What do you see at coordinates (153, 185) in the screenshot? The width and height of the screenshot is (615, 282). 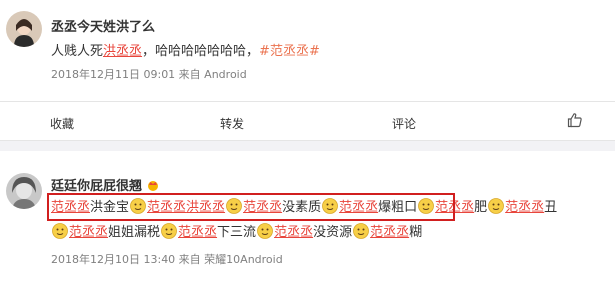 I see `crown-icon` at bounding box center [153, 185].